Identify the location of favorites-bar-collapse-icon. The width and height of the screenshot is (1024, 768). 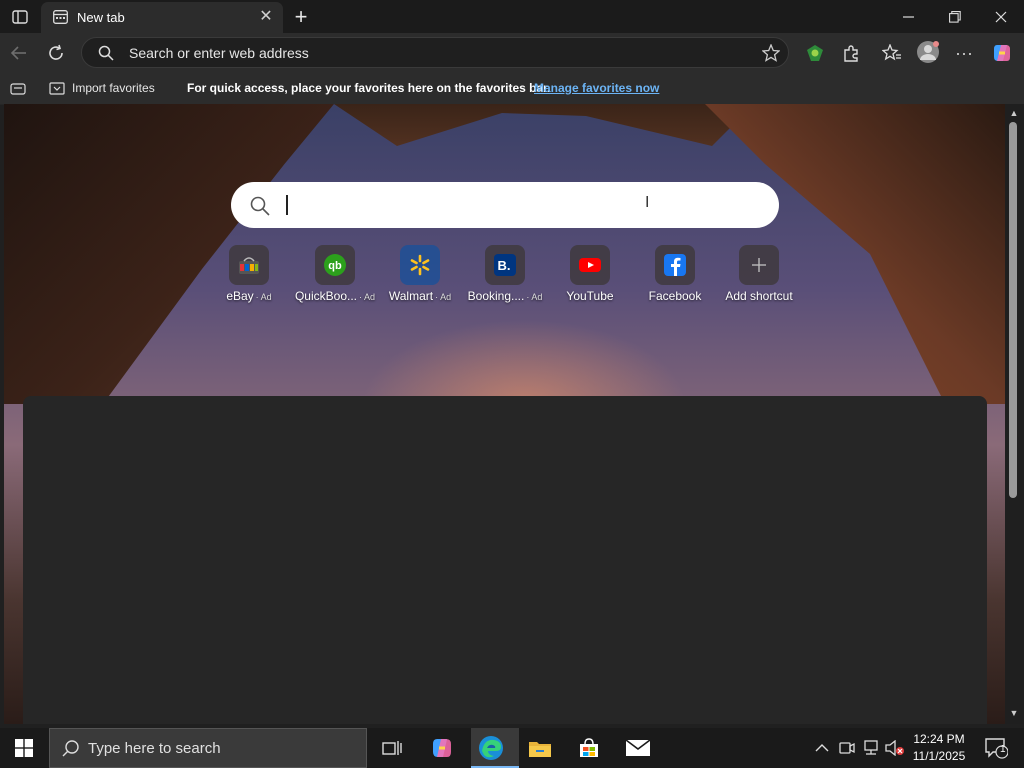
(18, 91).